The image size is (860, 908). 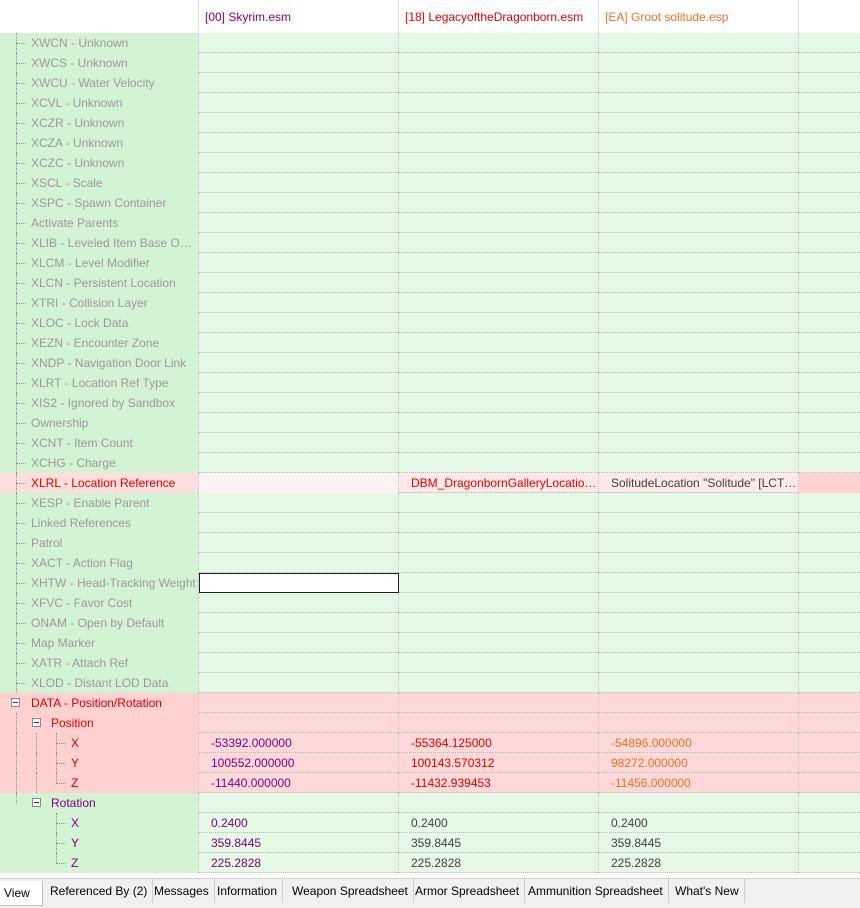 I want to click on record-row-xwcu: XWCU - Water Velocity, so click(x=430, y=83).